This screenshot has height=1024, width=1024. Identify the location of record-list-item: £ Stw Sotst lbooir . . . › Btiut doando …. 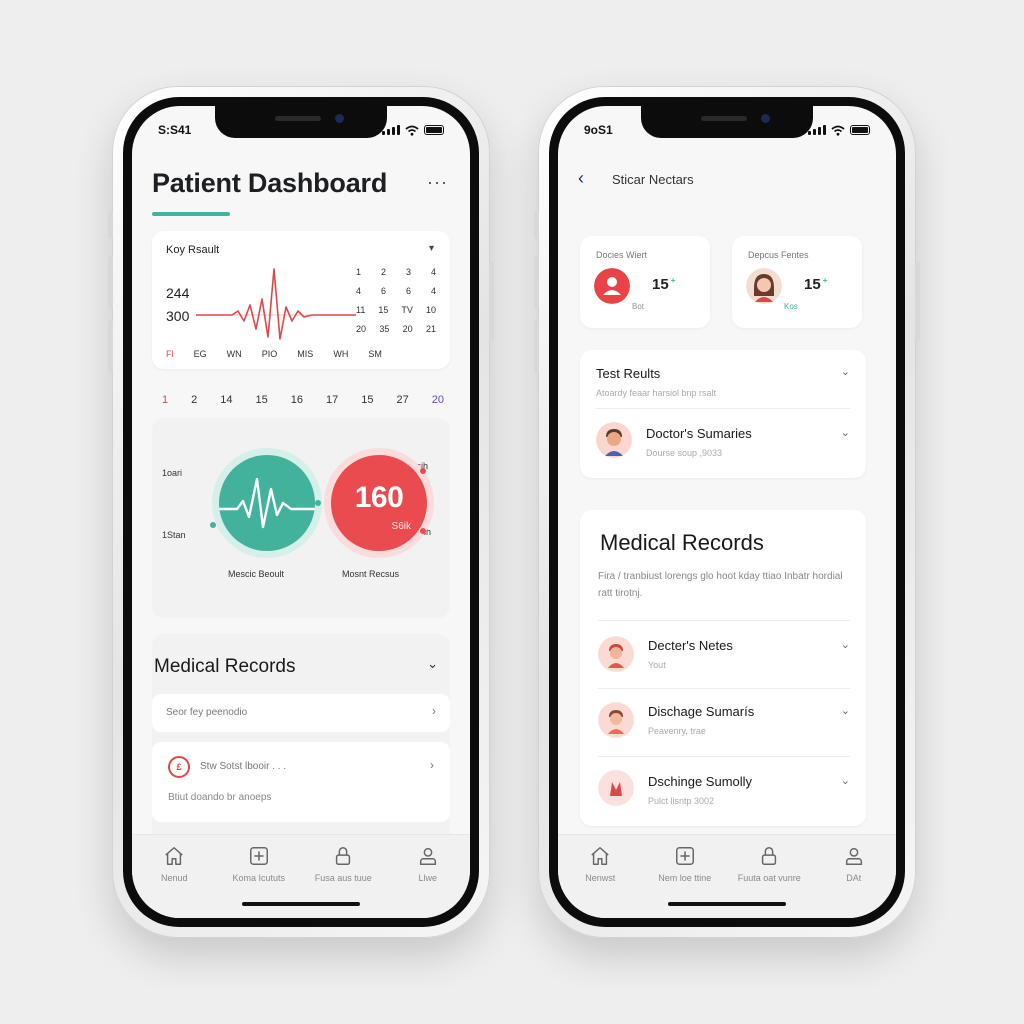
(301, 782).